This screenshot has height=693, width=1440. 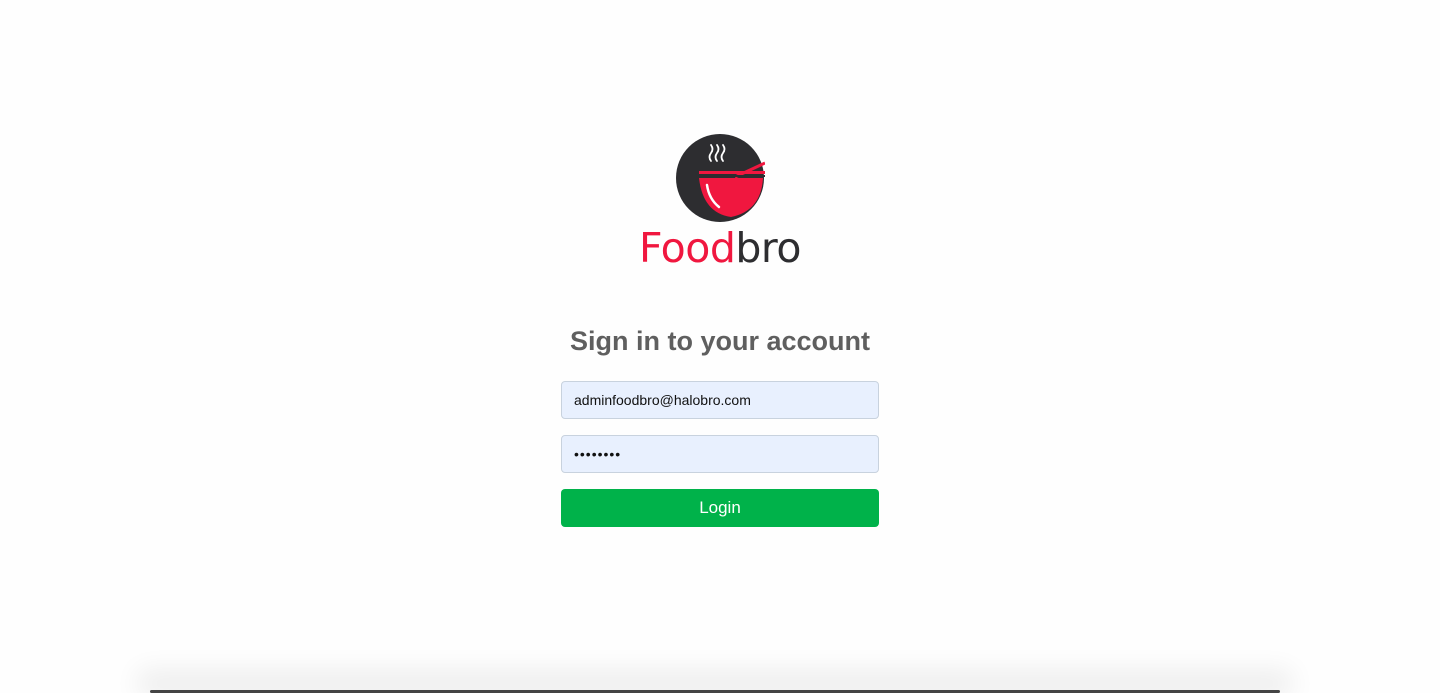 I want to click on steaming-bowl-icon, so click(x=720, y=178).